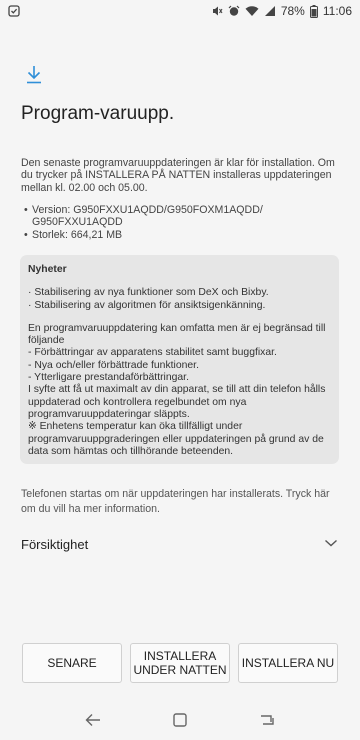 This screenshot has height=740, width=360. Describe the element at coordinates (108, 378) in the screenshot. I see `news-body-item: - Ytterligare prestandaförbättringar.` at that location.